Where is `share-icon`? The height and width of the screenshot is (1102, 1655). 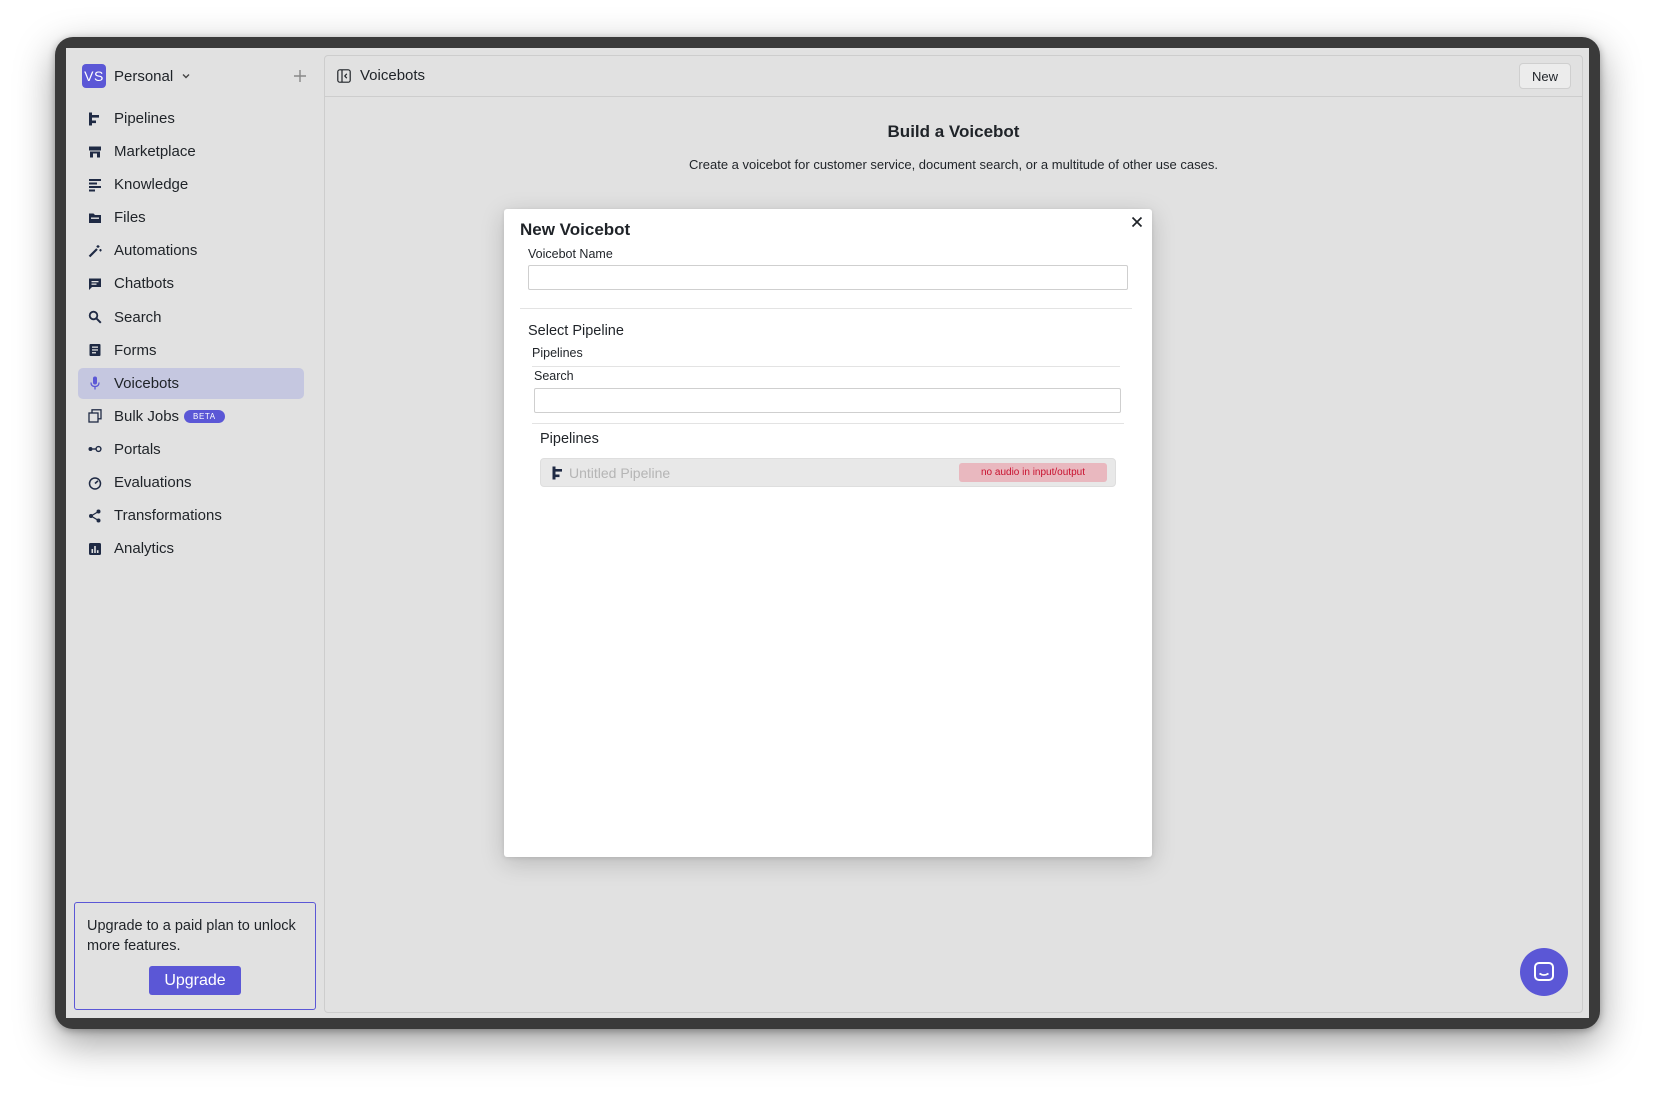
share-icon is located at coordinates (95, 516).